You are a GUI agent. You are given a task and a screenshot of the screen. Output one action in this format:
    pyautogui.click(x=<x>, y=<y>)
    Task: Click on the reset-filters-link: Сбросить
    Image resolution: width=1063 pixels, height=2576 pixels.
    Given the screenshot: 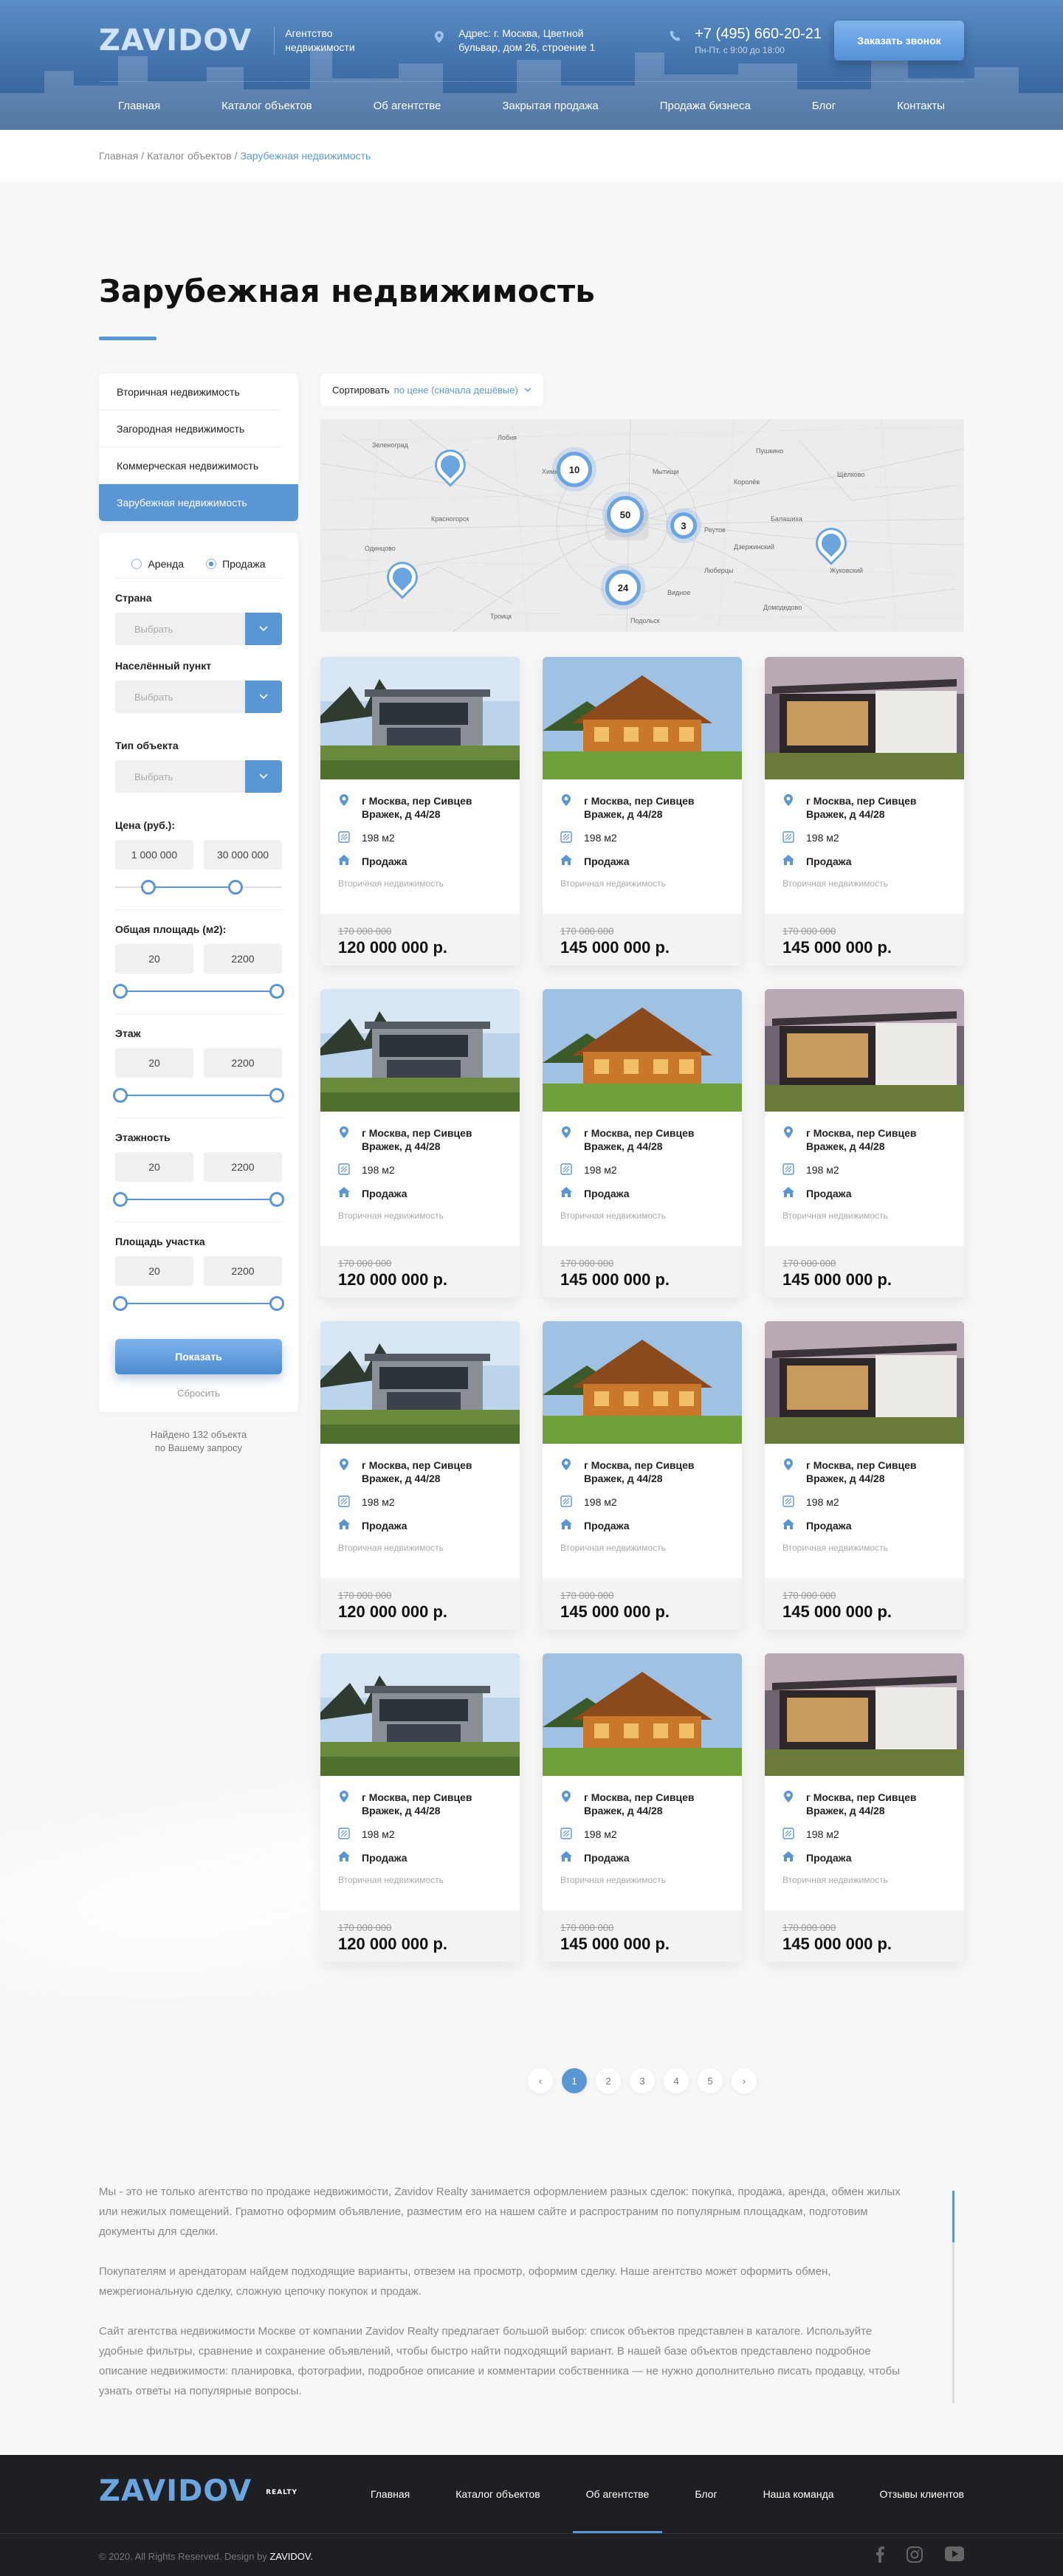 What is the action you would take?
    pyautogui.click(x=199, y=1393)
    